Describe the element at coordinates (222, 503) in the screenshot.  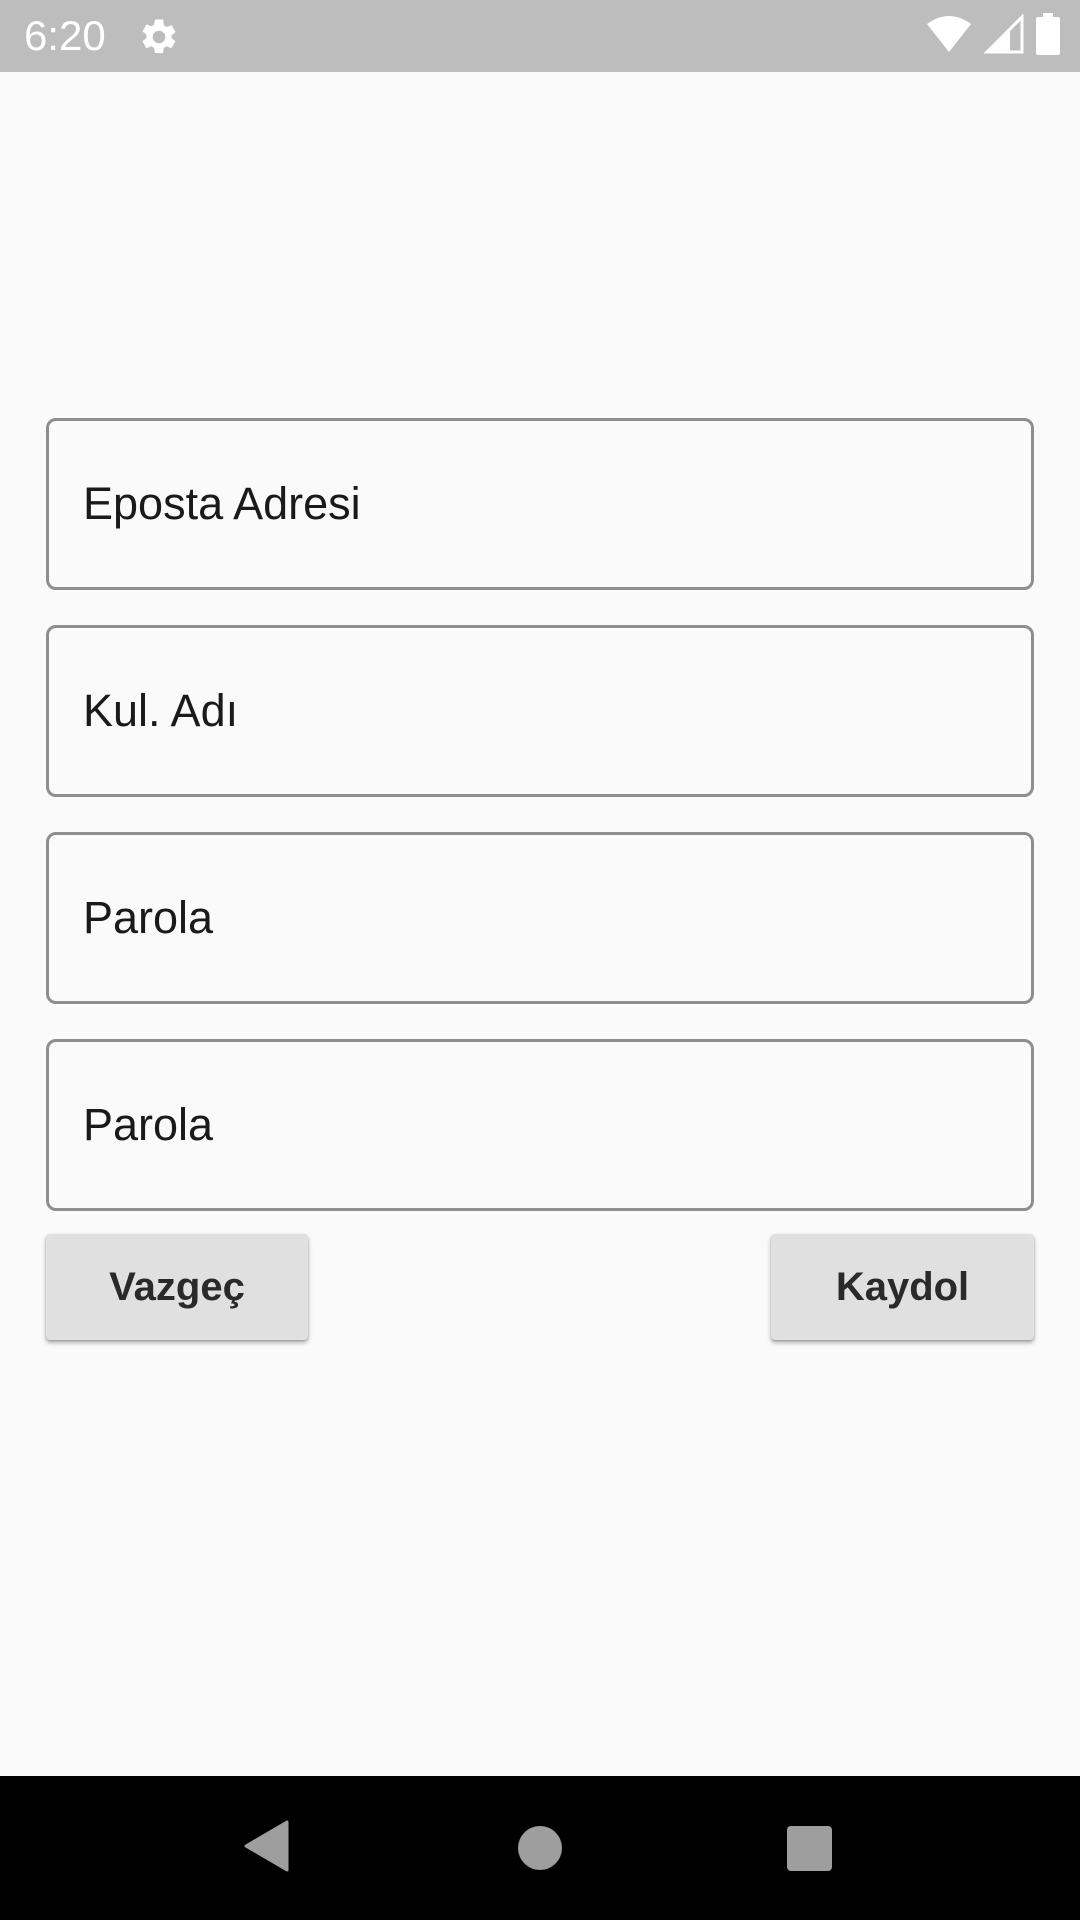
I see `email-field-placeholder: Eposta Adresi` at that location.